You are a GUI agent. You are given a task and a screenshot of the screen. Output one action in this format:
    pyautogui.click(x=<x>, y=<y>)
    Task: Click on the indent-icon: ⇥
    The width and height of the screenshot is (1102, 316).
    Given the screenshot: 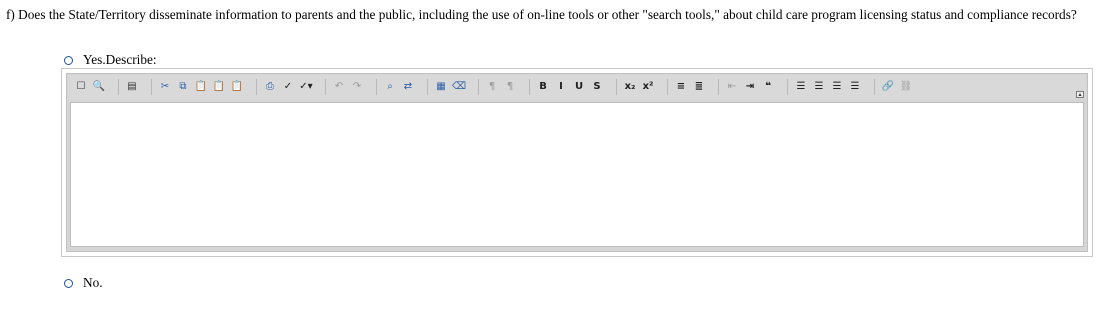 What is the action you would take?
    pyautogui.click(x=750, y=87)
    